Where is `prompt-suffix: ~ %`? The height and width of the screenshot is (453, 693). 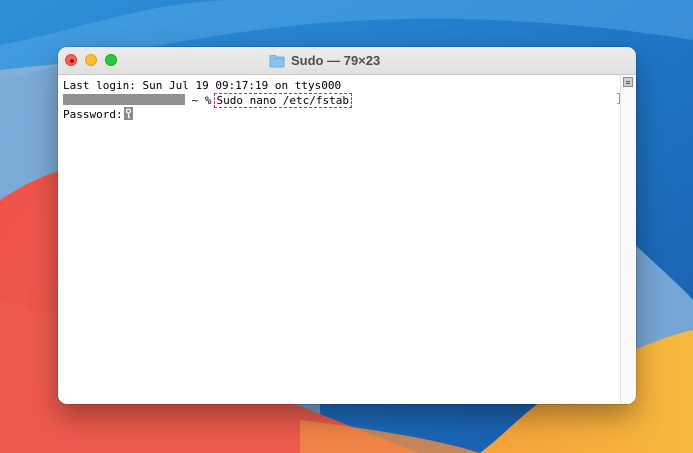 prompt-suffix: ~ % is located at coordinates (198, 100).